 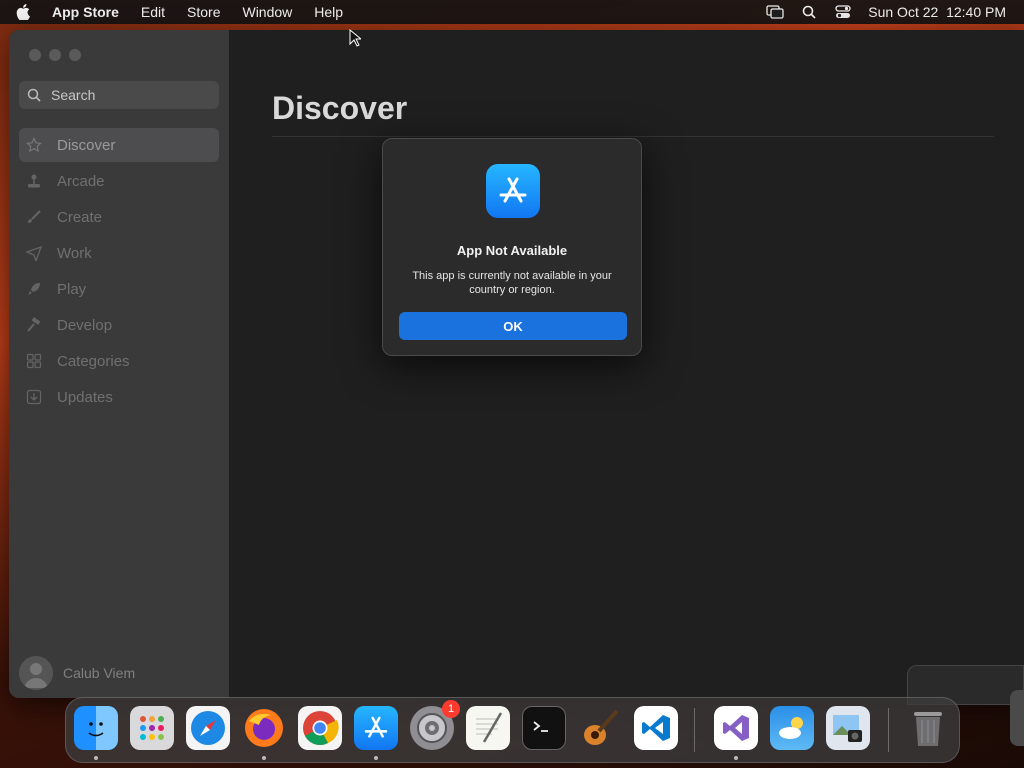 I want to click on brush-icon, so click(x=34, y=217).